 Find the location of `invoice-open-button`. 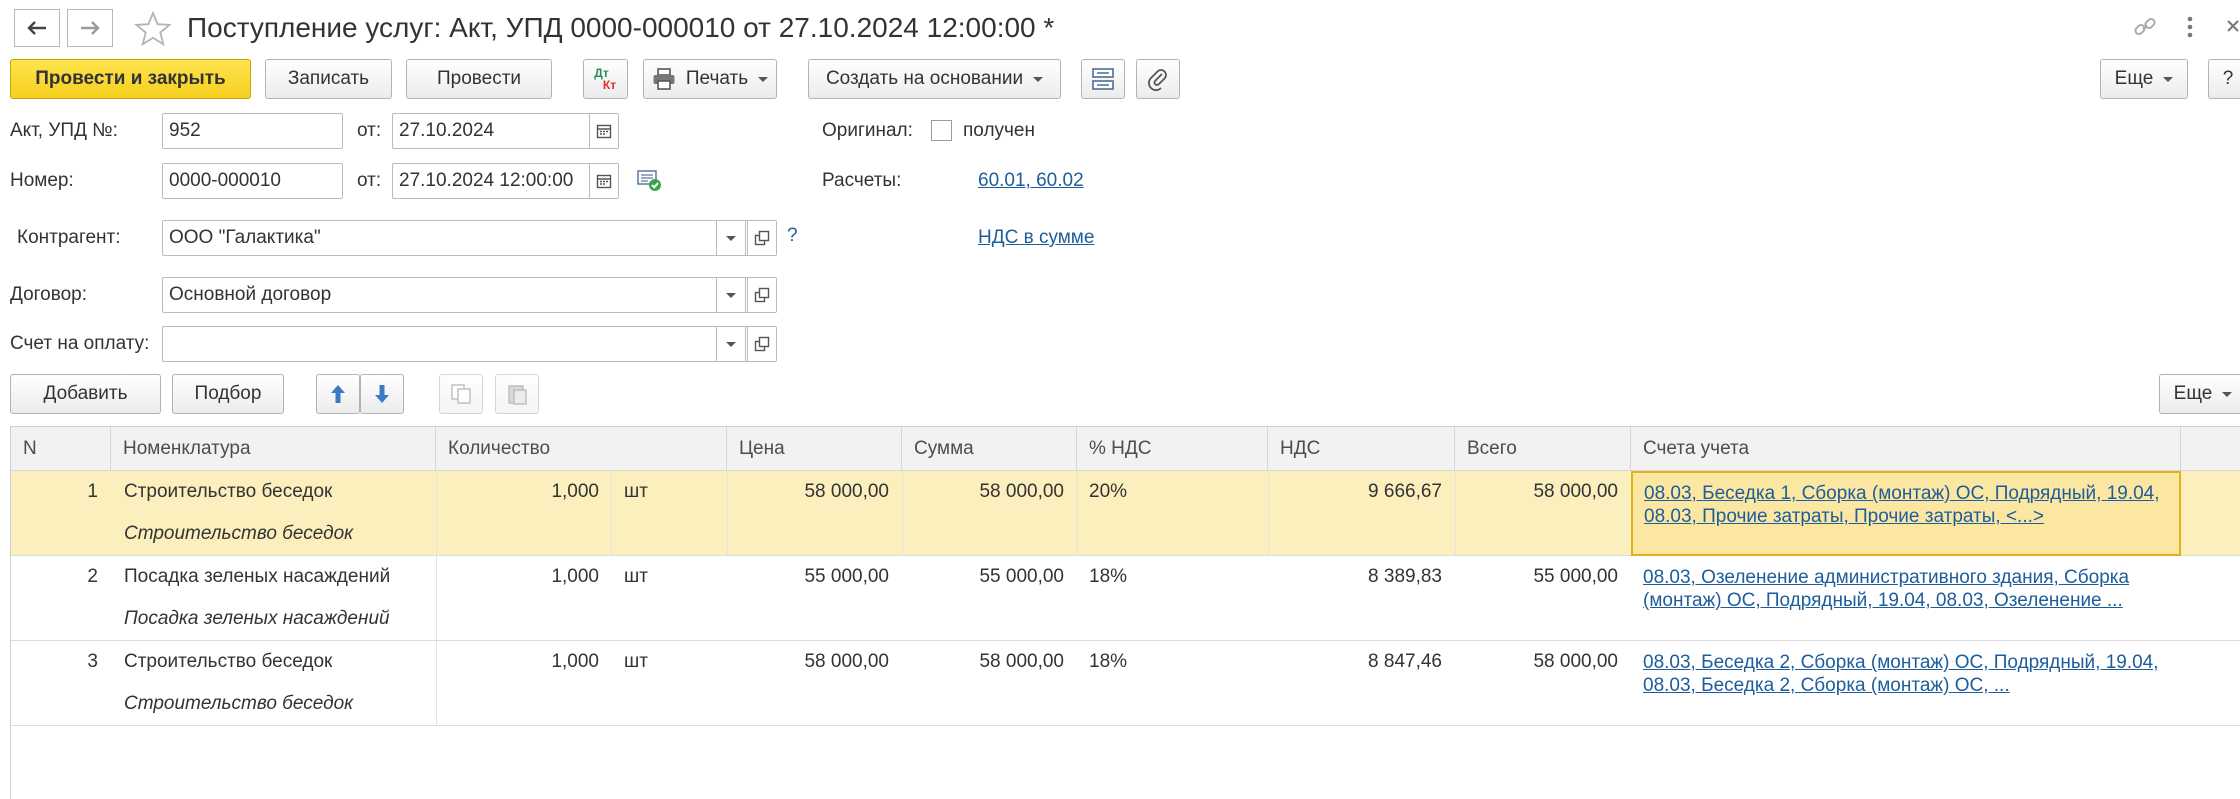

invoice-open-button is located at coordinates (761, 344).